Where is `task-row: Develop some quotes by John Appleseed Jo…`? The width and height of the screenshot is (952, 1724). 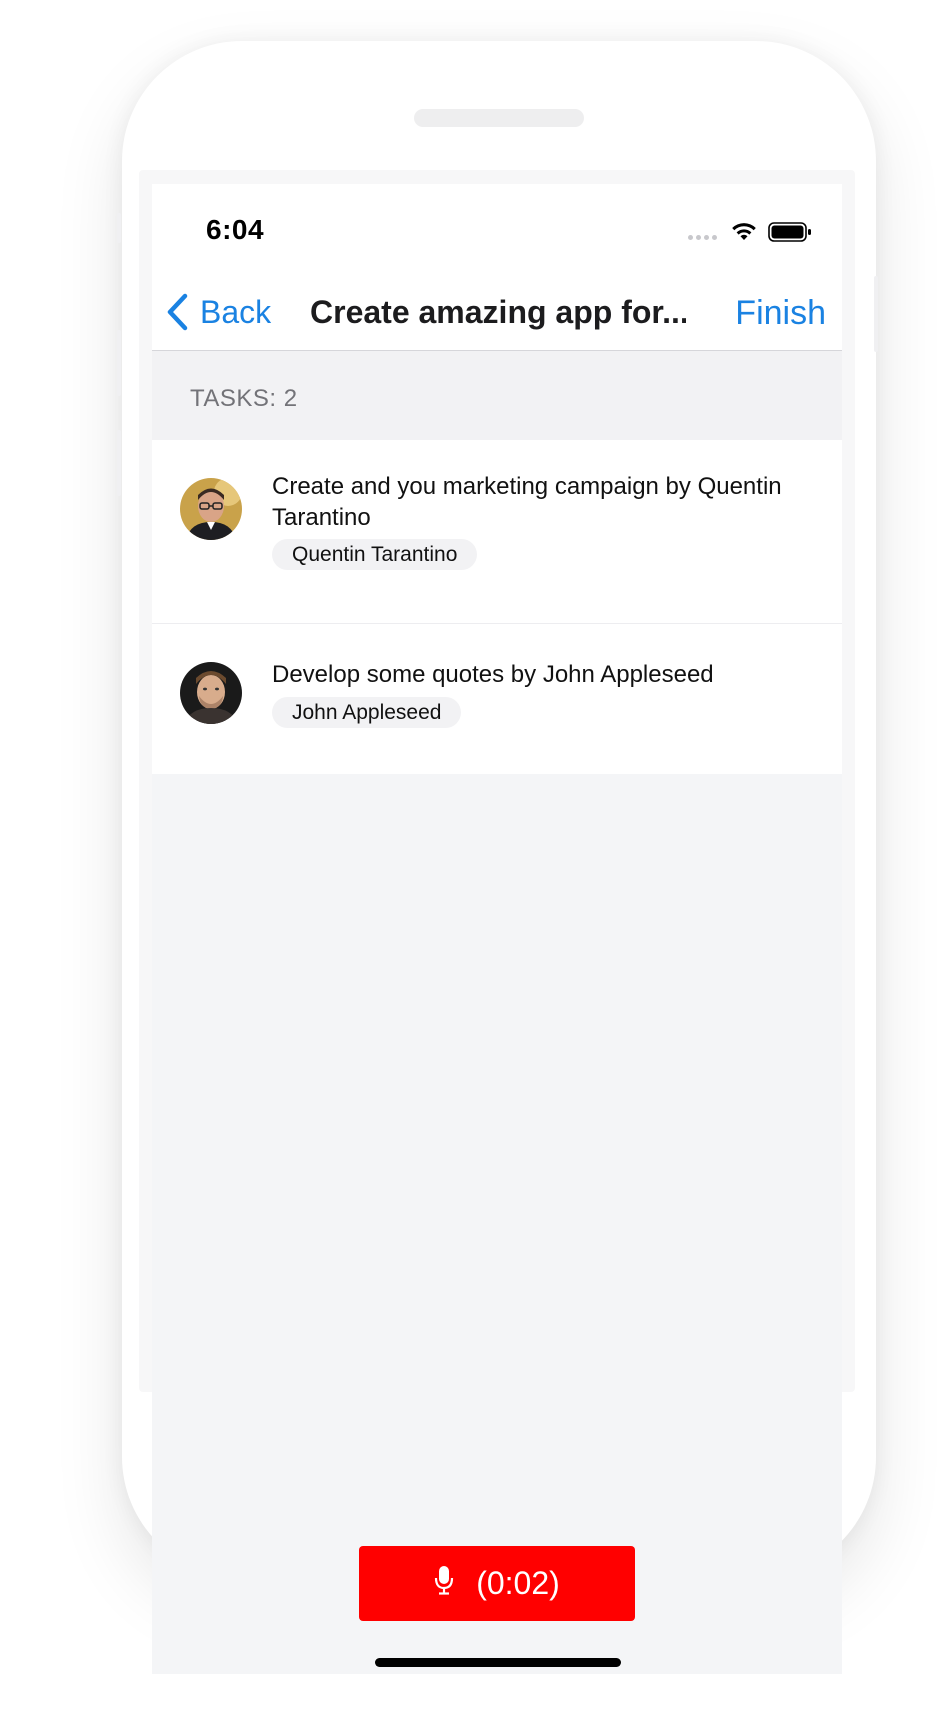 task-row: Develop some quotes by John Appleseed Jo… is located at coordinates (497, 699).